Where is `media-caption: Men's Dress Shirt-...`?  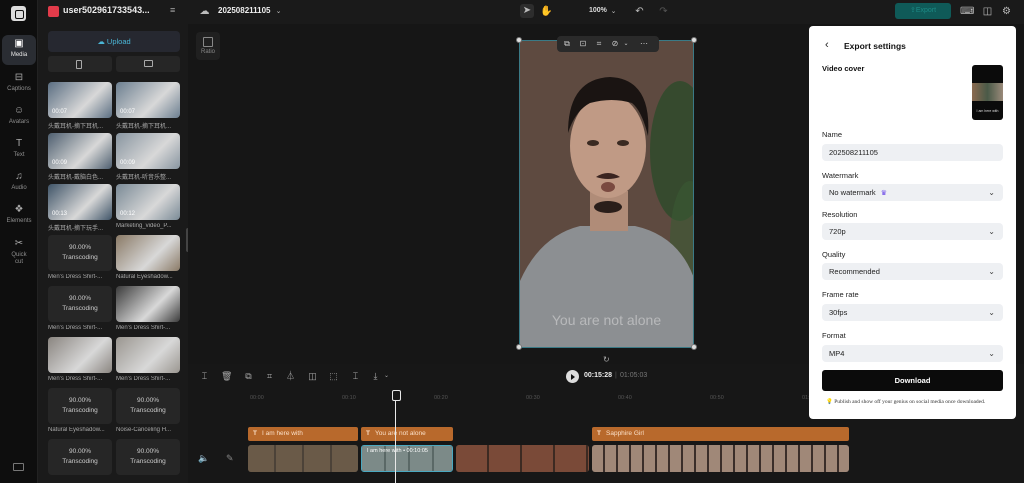 media-caption: Men's Dress Shirt-... is located at coordinates (143, 328).